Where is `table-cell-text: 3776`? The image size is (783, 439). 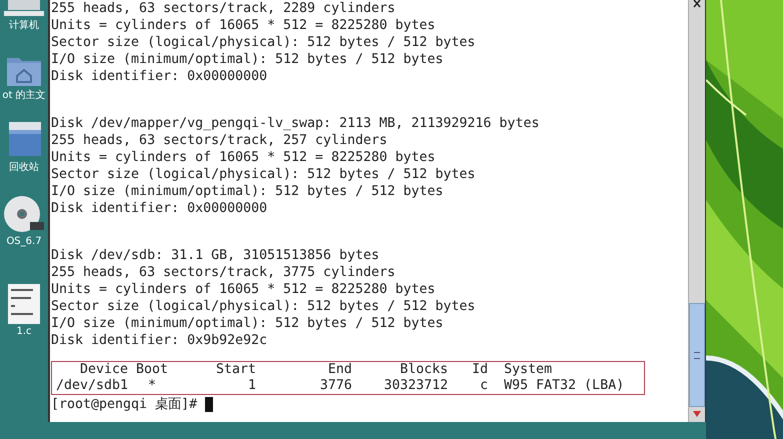
table-cell-text: 3776 is located at coordinates (335, 386).